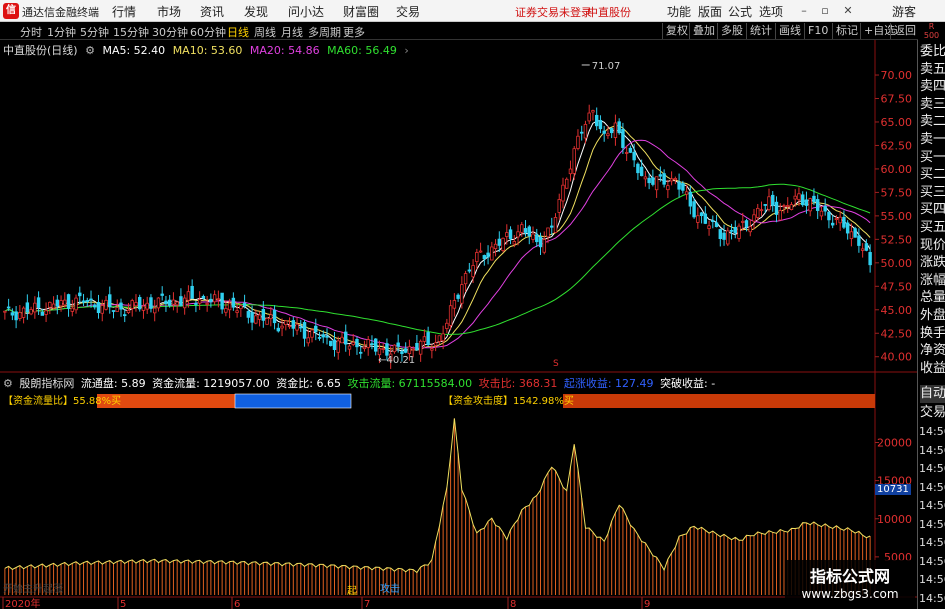 This screenshot has height=609, width=945. What do you see at coordinates (408, 11) in the screenshot?
I see `menu-jiaoyi: 交易` at bounding box center [408, 11].